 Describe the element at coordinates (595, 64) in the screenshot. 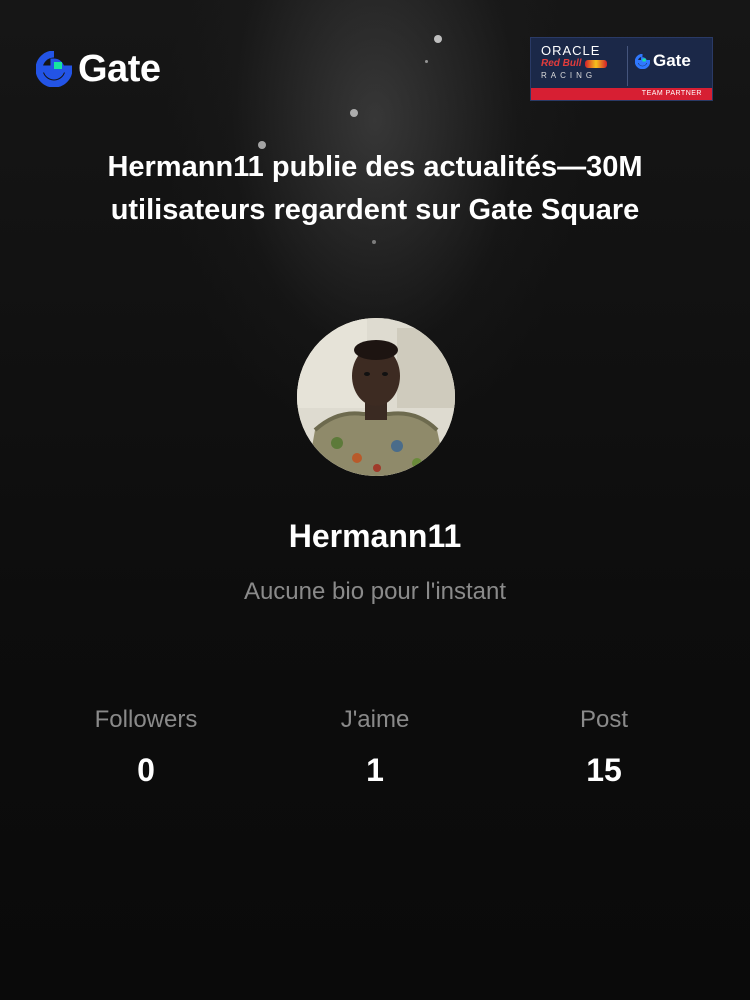

I see `redbull-icon` at that location.